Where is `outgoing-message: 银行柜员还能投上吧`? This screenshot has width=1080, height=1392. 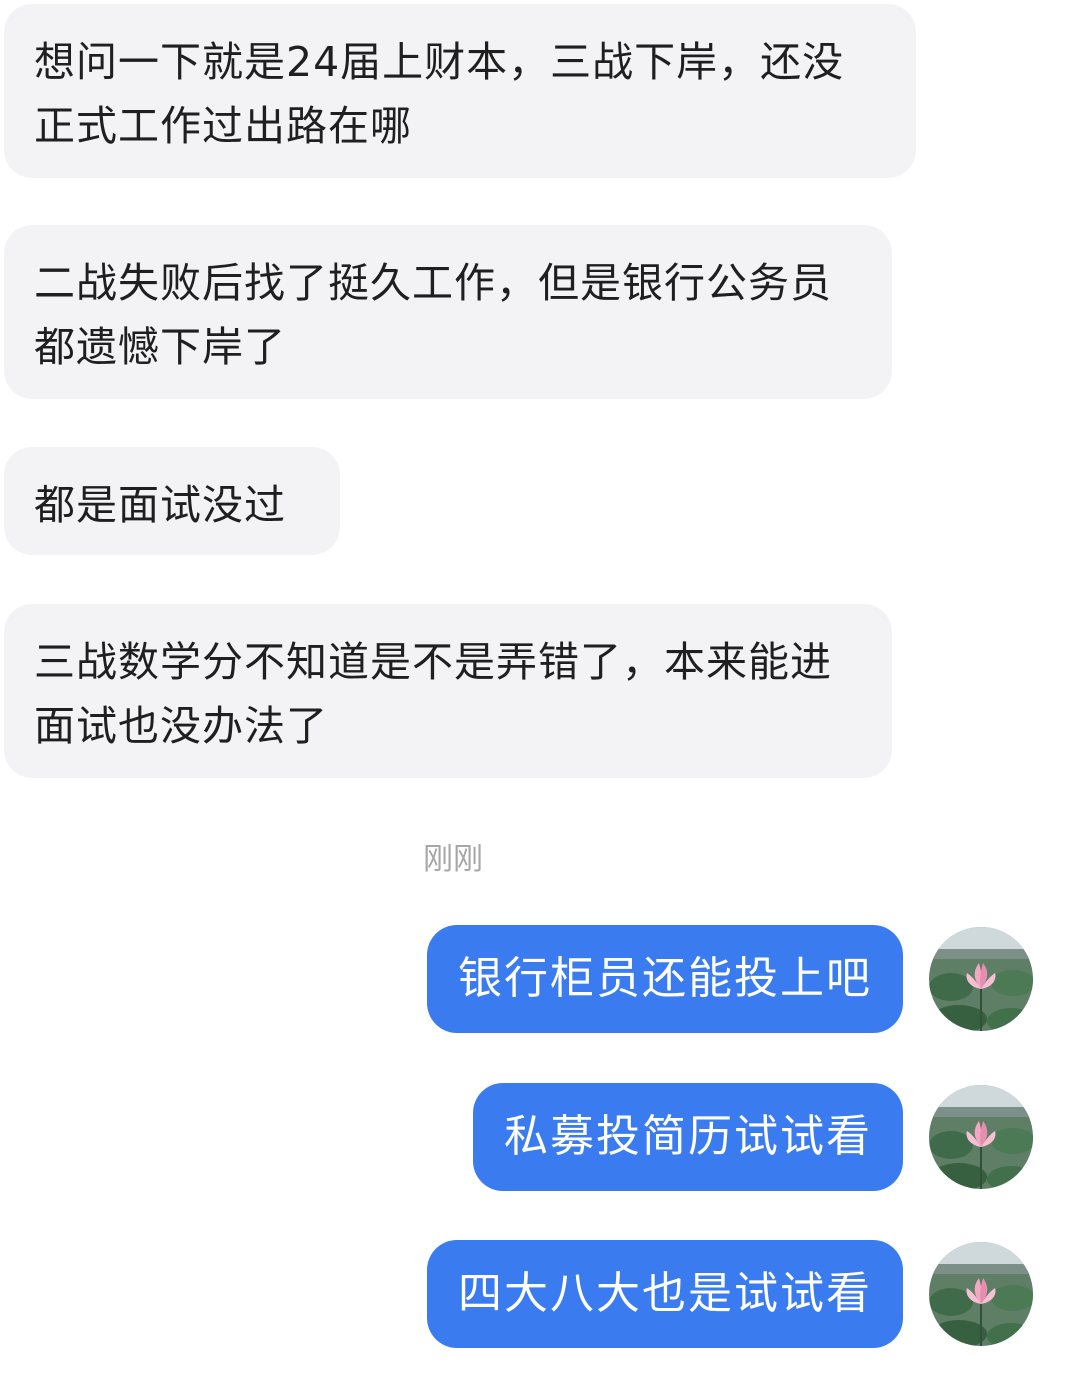
outgoing-message: 银行柜员还能投上吧 is located at coordinates (665, 979).